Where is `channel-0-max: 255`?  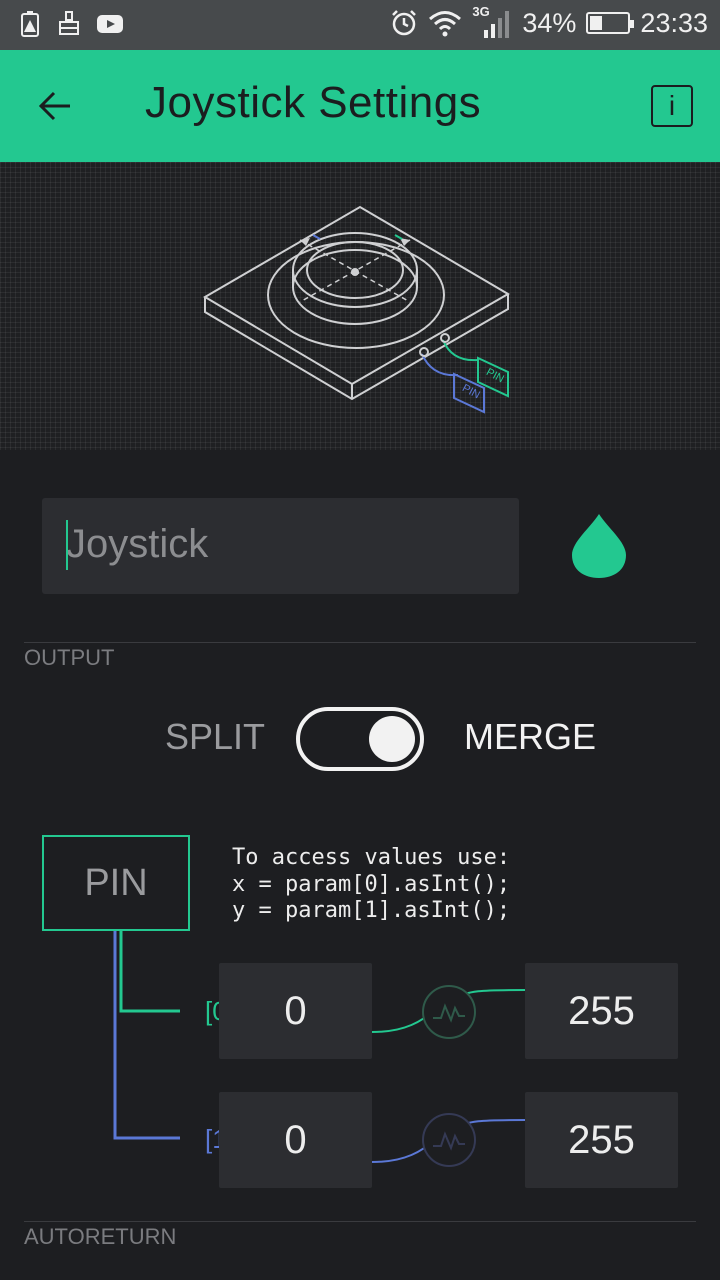
channel-0-max: 255 is located at coordinates (601, 1011).